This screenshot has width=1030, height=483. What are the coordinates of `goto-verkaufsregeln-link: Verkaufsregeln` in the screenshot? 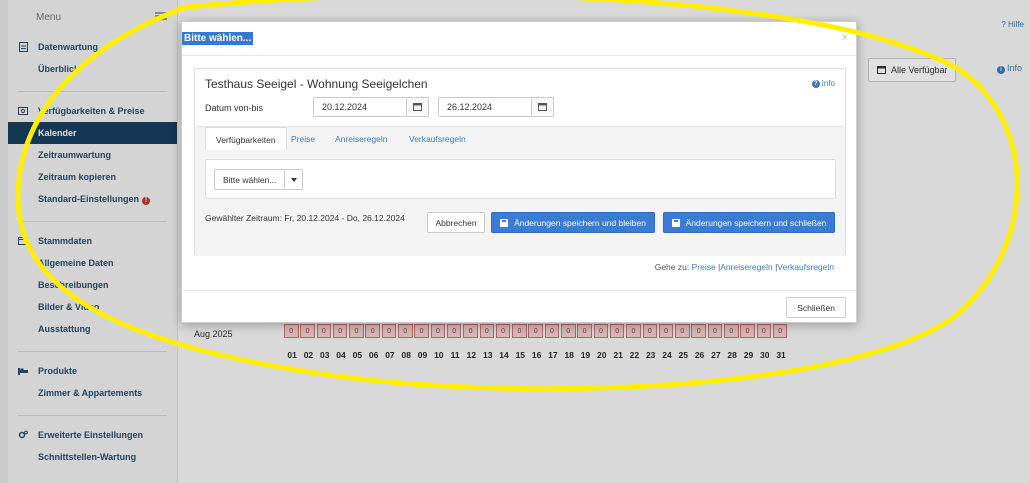 It's located at (805, 267).